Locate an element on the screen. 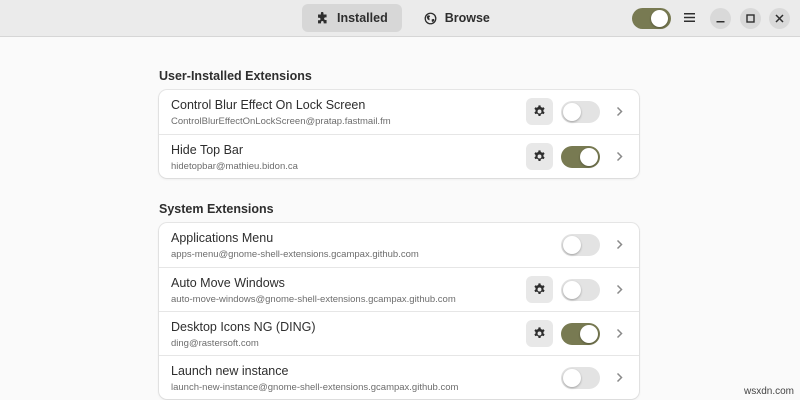 The height and width of the screenshot is (400, 800). list-item: Hide Top Bar hidetopbar@mathieu.bidon.ca is located at coordinates (399, 156).